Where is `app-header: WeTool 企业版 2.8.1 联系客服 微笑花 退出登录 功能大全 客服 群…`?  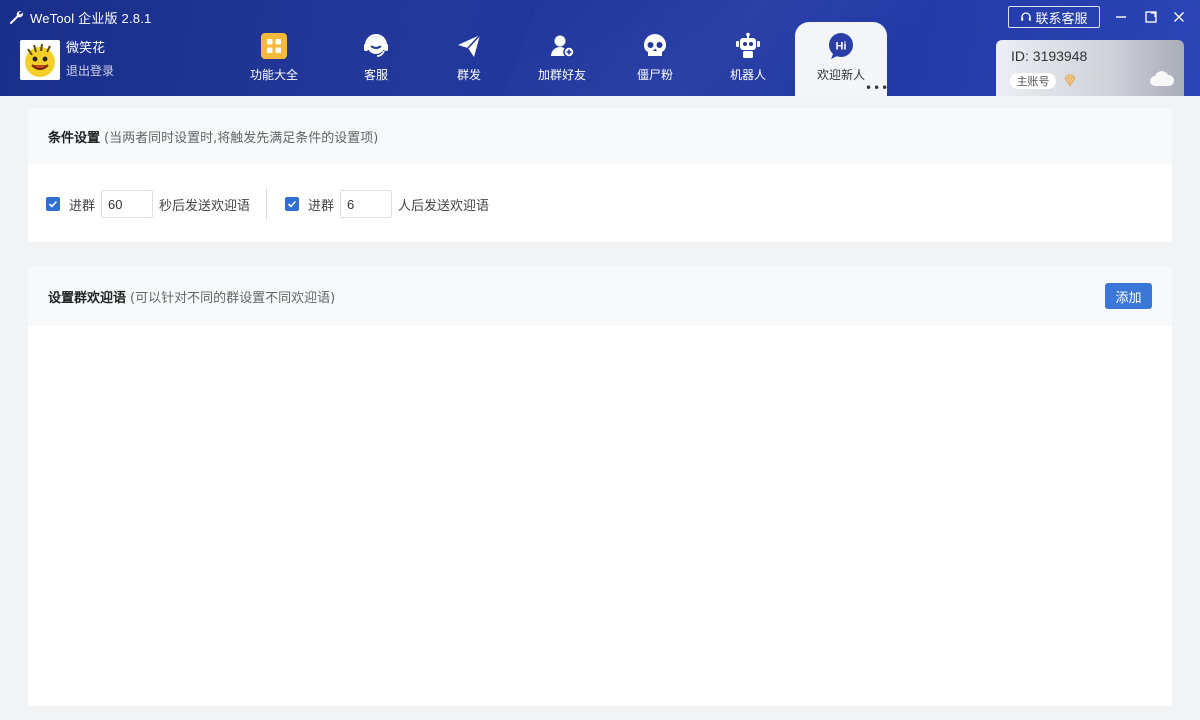 app-header: WeTool 企业版 2.8.1 联系客服 微笑花 退出登录 功能大全 客服 群… is located at coordinates (600, 48).